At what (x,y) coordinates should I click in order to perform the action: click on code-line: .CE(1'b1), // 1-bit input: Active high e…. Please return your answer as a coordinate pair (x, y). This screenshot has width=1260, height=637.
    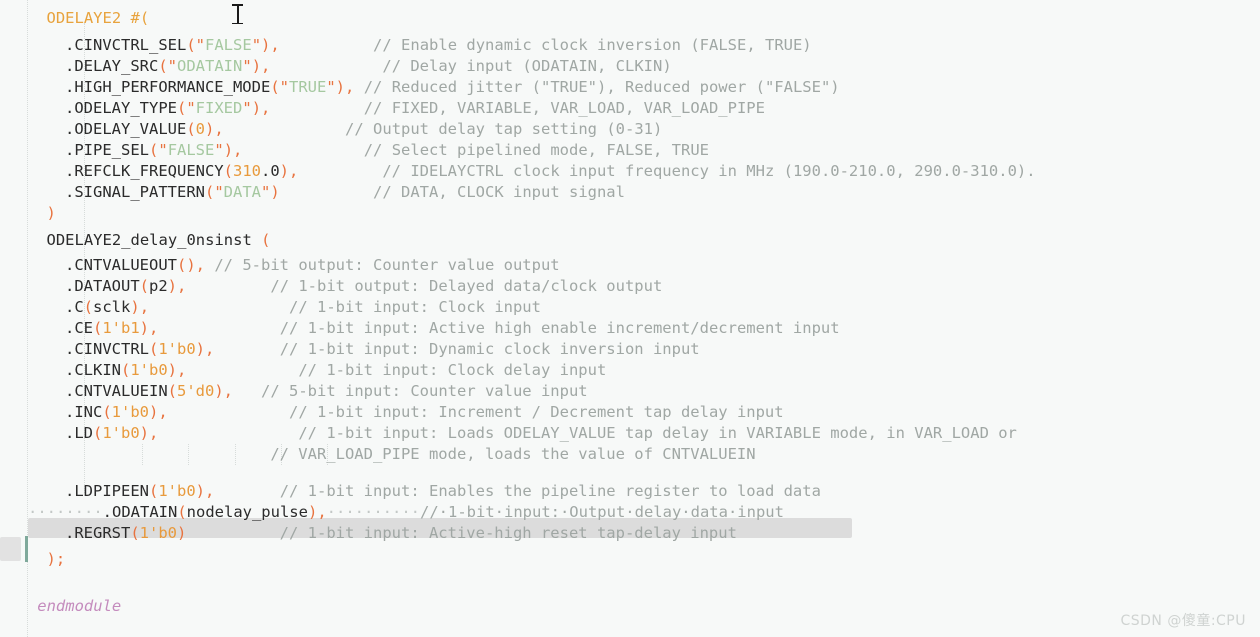
    Looking at the image, I should click on (452, 328).